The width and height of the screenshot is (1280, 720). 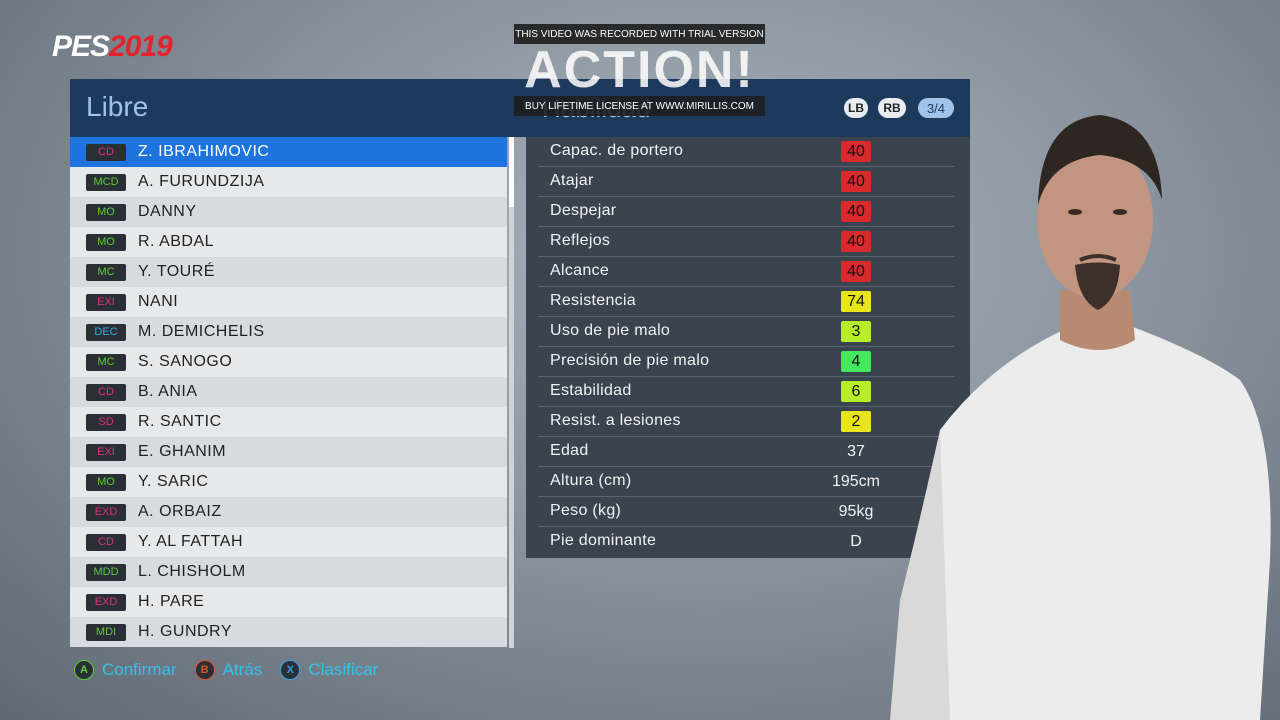 What do you see at coordinates (141, 46) in the screenshot?
I see `logo-year: 2019` at bounding box center [141, 46].